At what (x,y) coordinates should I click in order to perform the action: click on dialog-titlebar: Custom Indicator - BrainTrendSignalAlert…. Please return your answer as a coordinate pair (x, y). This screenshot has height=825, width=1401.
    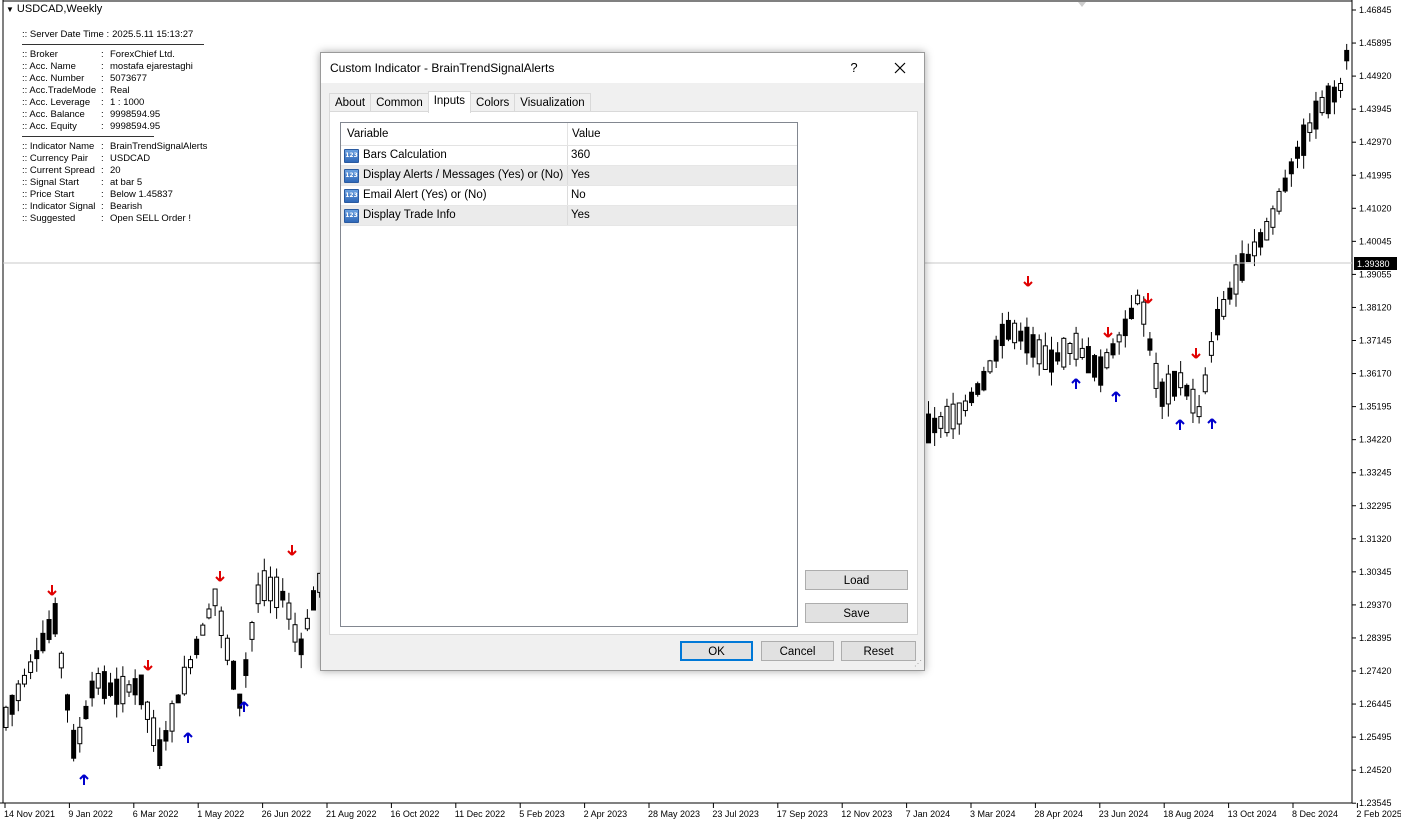
    Looking at the image, I should click on (622, 68).